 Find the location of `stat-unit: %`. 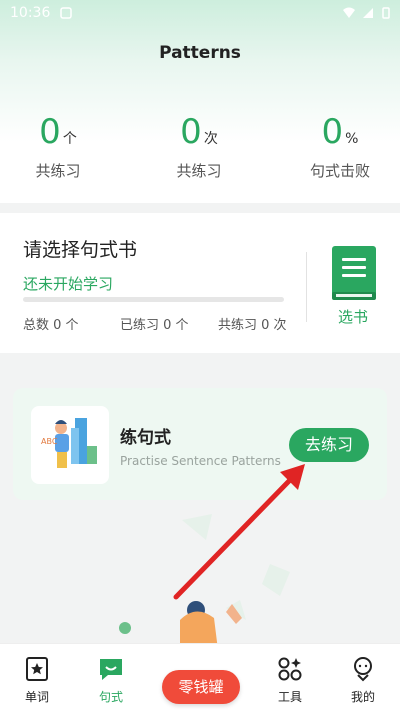

stat-unit: % is located at coordinates (352, 139).